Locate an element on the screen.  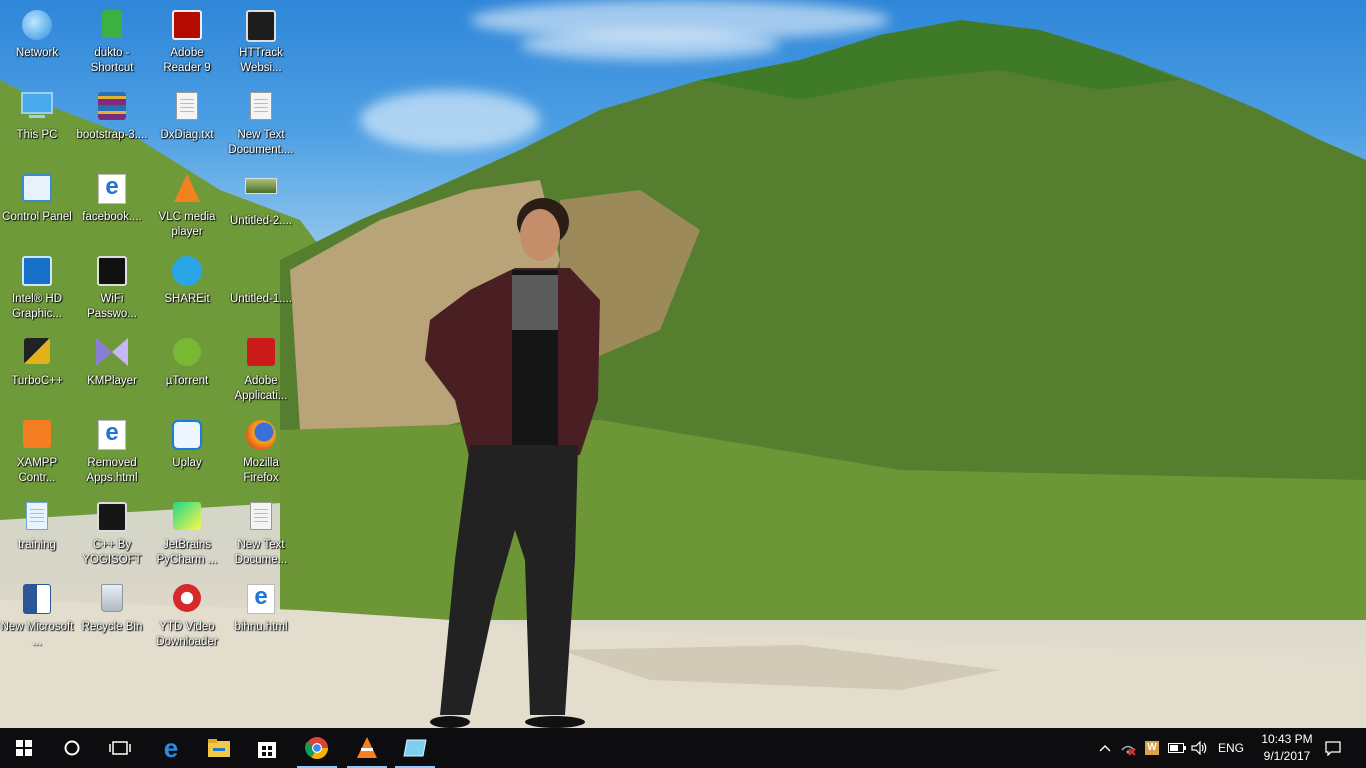
xampp-icon is located at coordinates (37, 437).